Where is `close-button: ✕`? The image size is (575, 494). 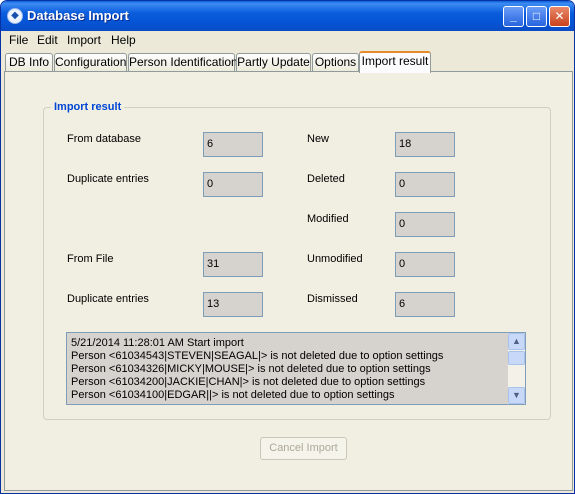
close-button: ✕ is located at coordinates (559, 16).